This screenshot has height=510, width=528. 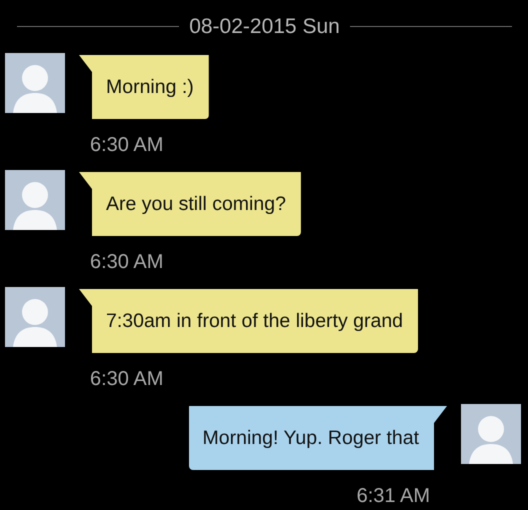 What do you see at coordinates (264, 26) in the screenshot?
I see `date-header: 08-02-2015 Sun` at bounding box center [264, 26].